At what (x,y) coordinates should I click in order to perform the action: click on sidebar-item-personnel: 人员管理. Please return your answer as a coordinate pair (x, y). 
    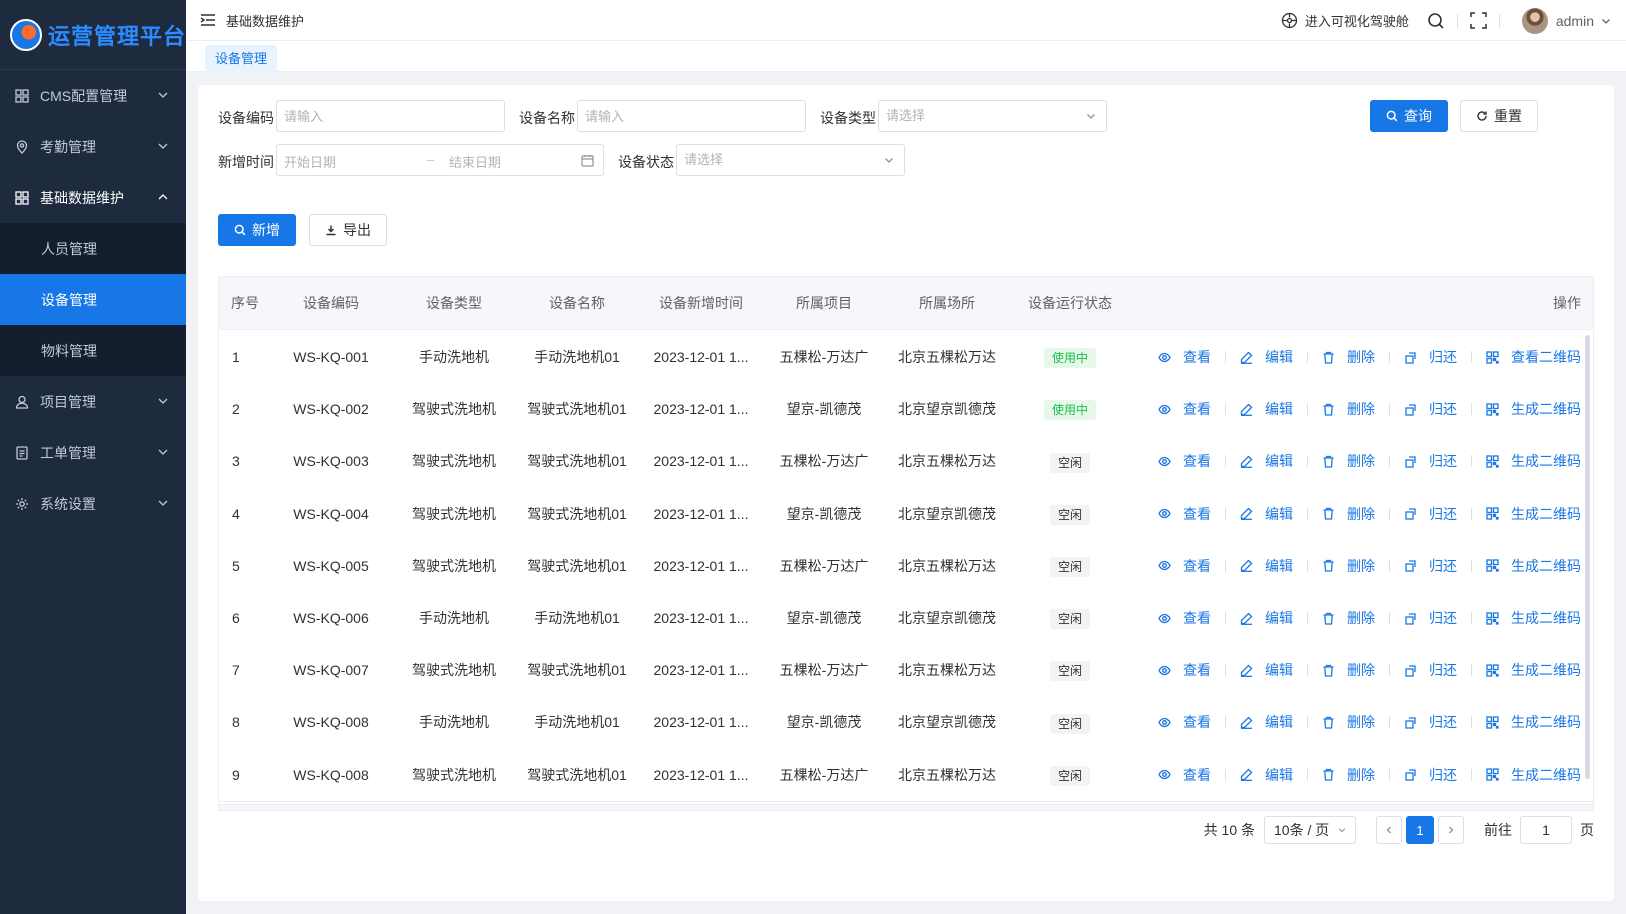
    Looking at the image, I should click on (93, 248).